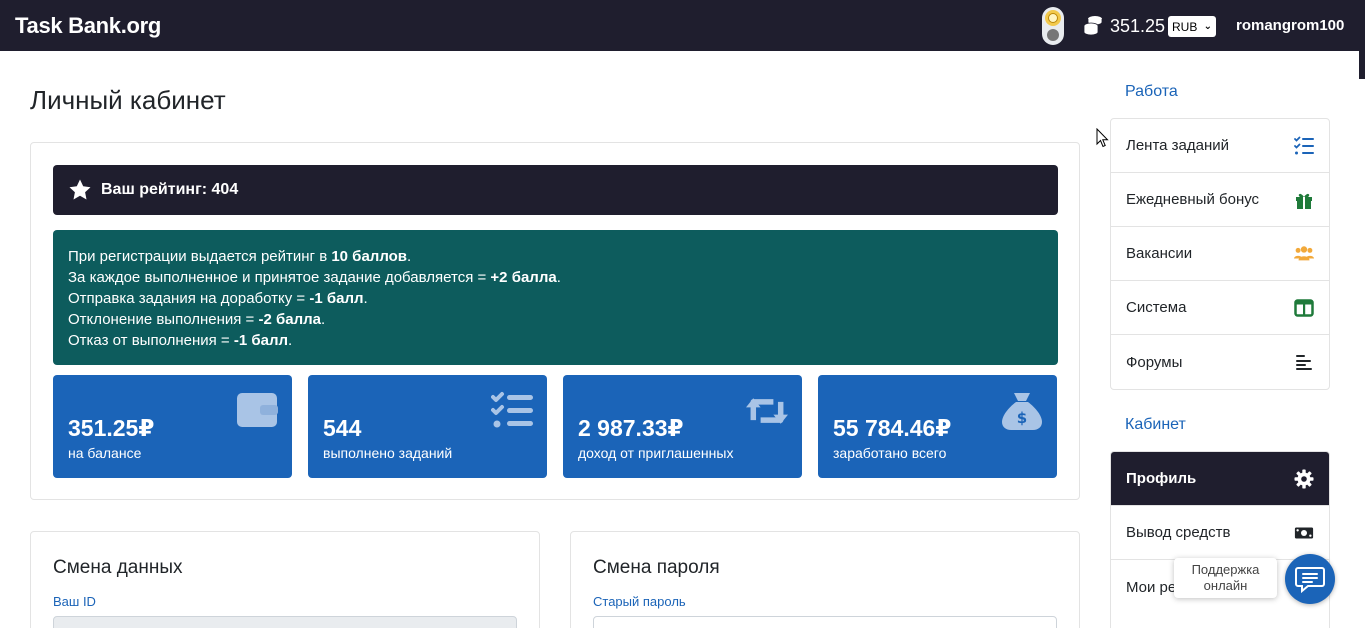  I want to click on sidebar-item-label: Ежедневный бонус, so click(1193, 199).